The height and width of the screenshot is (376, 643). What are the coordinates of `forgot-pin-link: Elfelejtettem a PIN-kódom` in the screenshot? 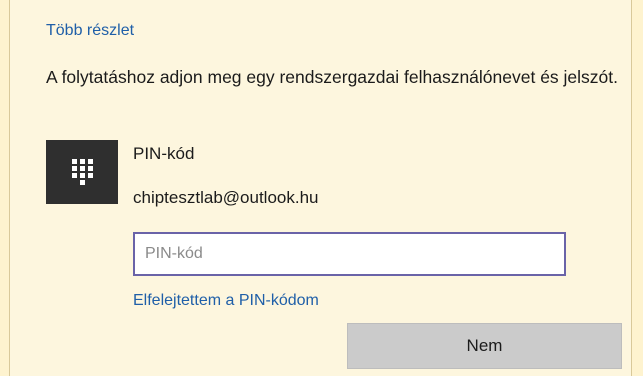 It's located at (226, 301).